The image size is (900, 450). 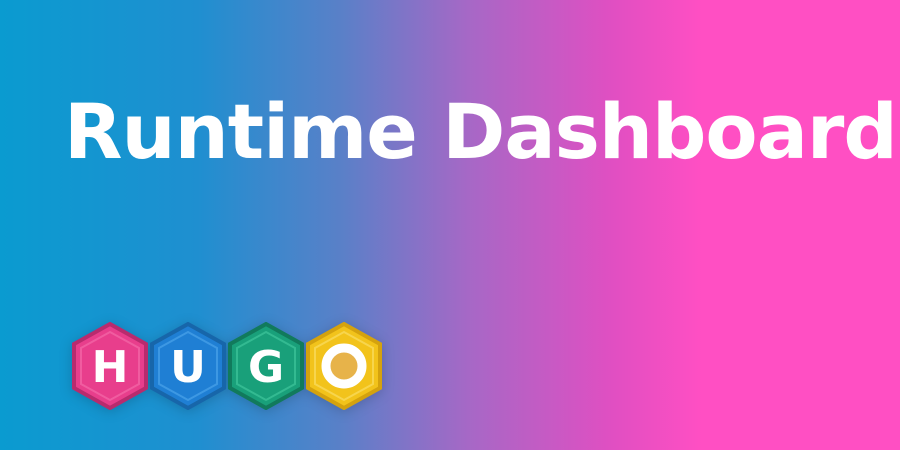 I want to click on logo-letter-o: O, so click(x=344, y=366).